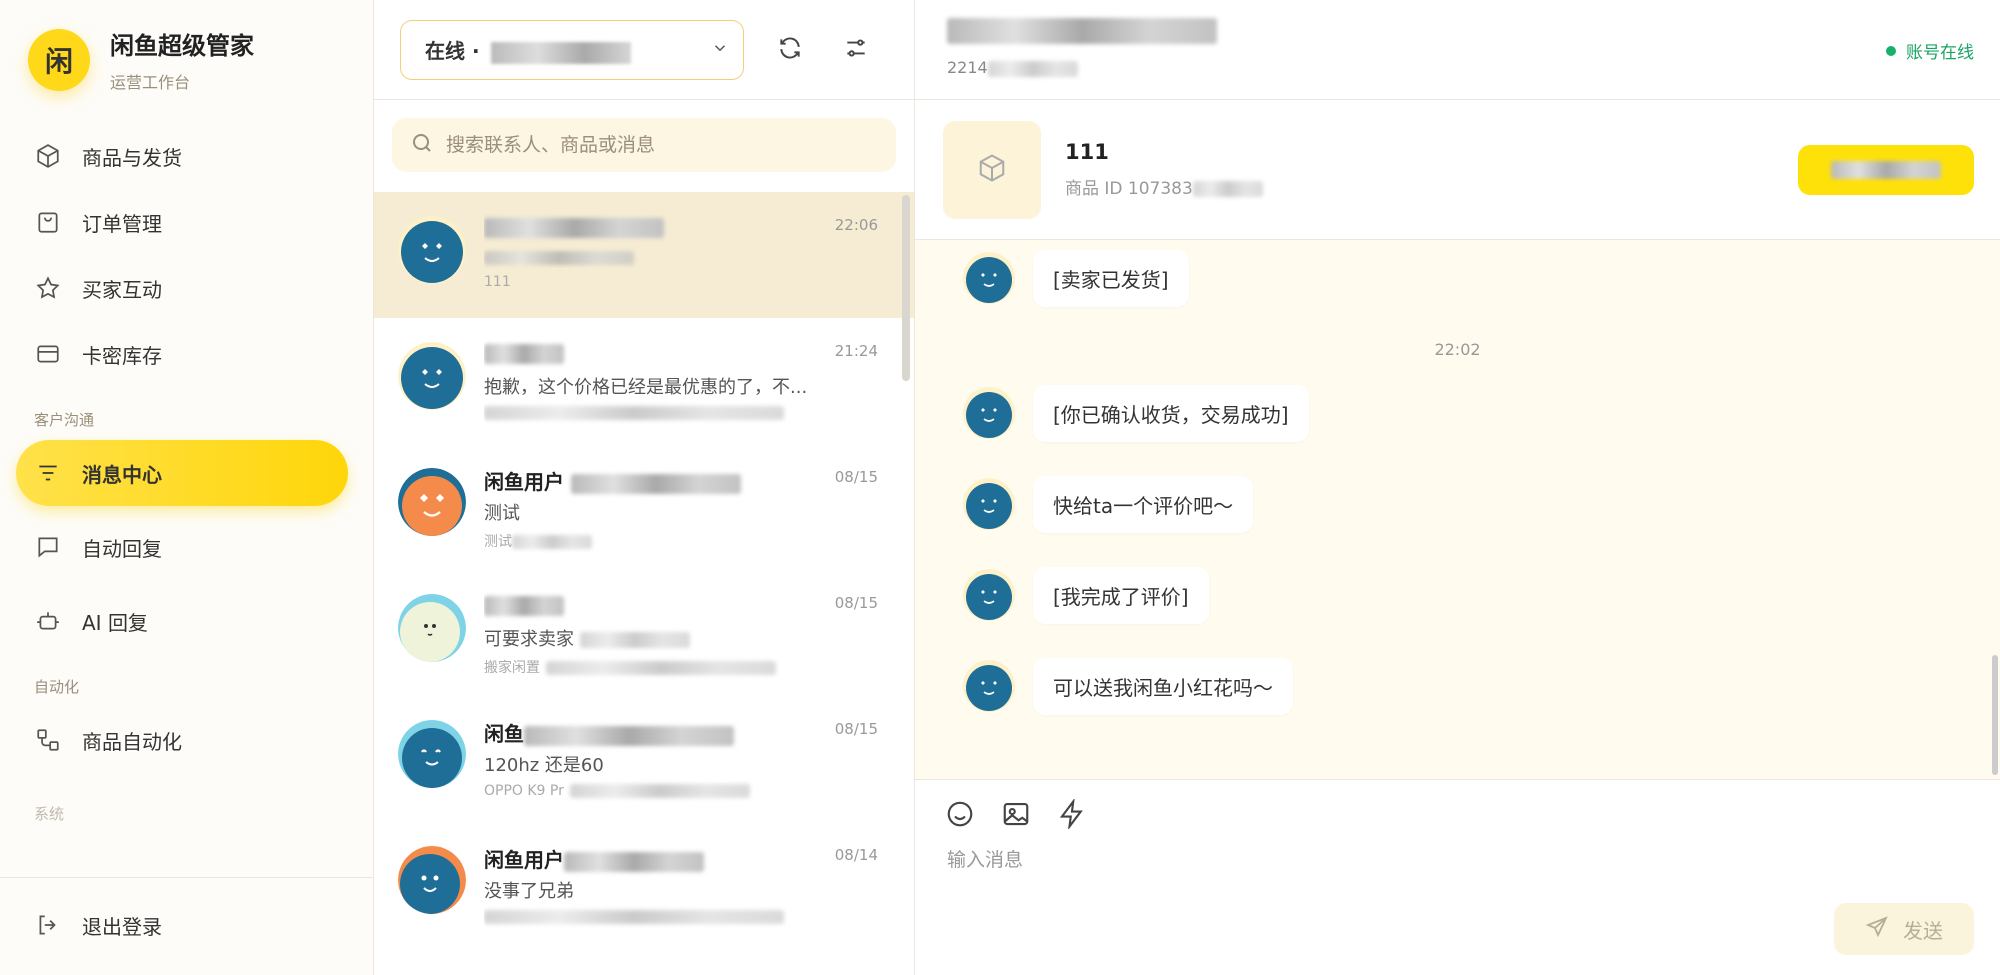  I want to click on message-scrollbar, so click(1995, 715).